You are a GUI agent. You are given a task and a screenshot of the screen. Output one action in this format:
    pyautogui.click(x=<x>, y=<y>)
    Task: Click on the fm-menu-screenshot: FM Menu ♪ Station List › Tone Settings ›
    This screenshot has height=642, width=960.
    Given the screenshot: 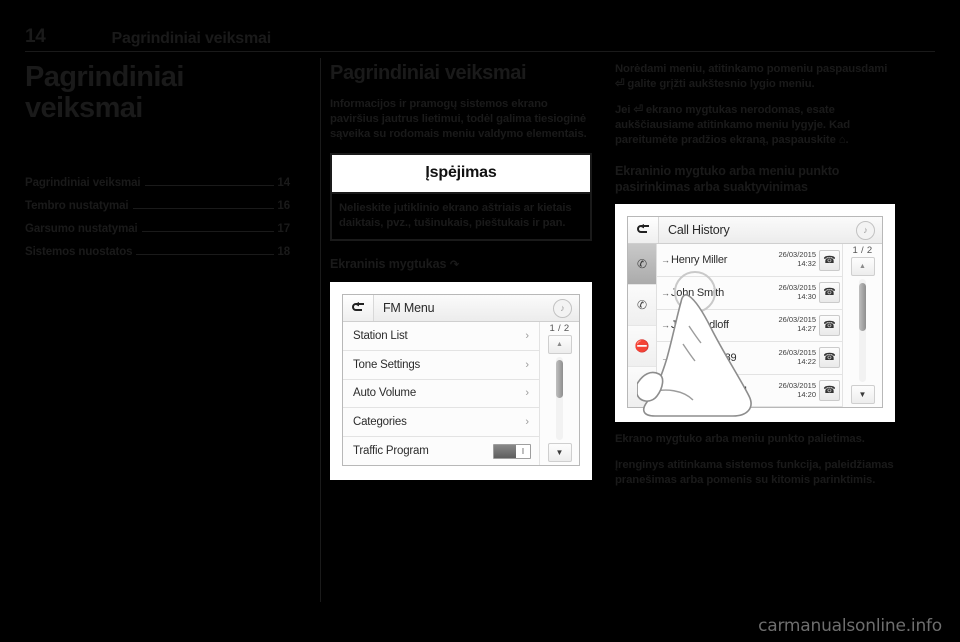 What is the action you would take?
    pyautogui.click(x=461, y=381)
    